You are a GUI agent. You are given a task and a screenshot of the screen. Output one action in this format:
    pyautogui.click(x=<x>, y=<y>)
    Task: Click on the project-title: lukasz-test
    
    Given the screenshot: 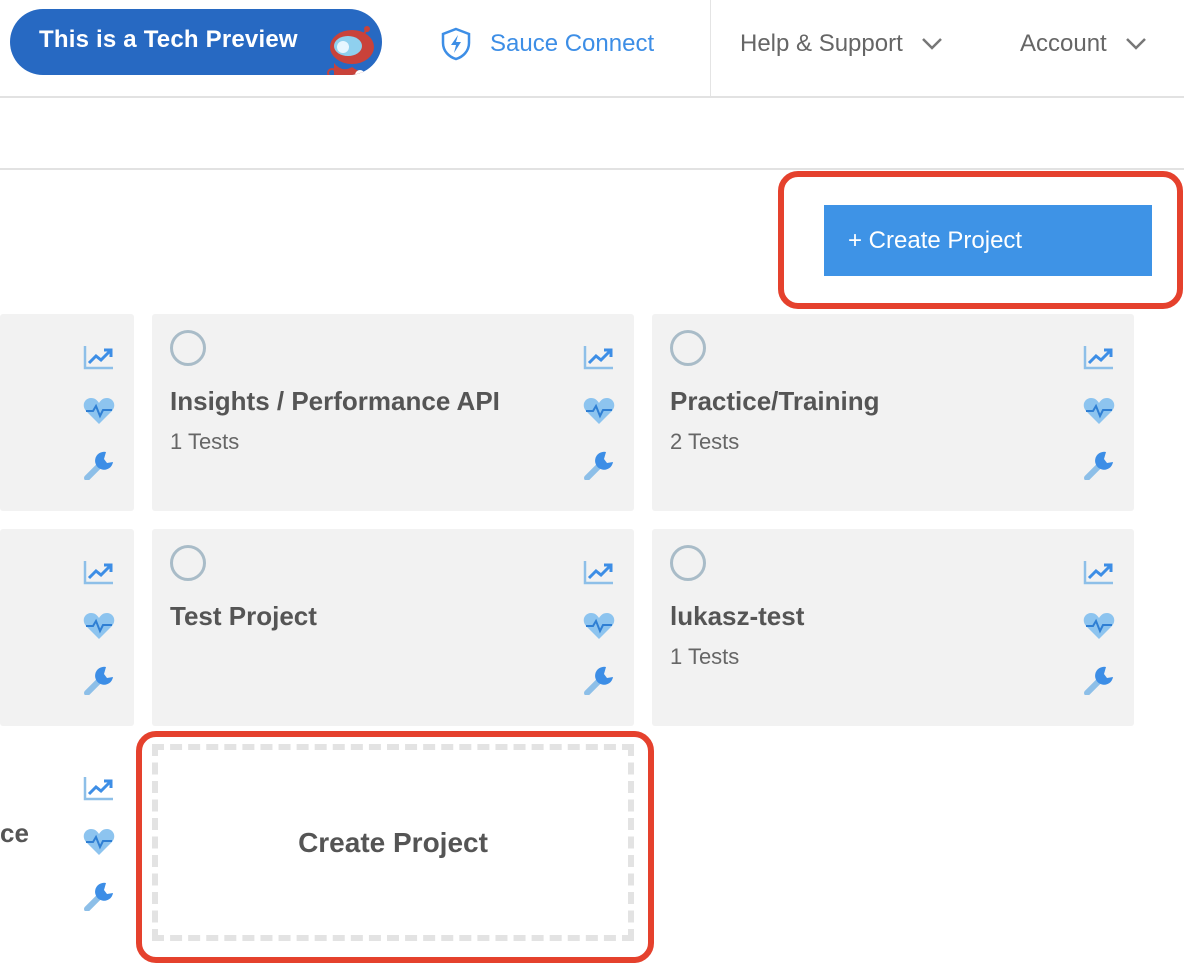 What is the action you would take?
    pyautogui.click(x=737, y=616)
    